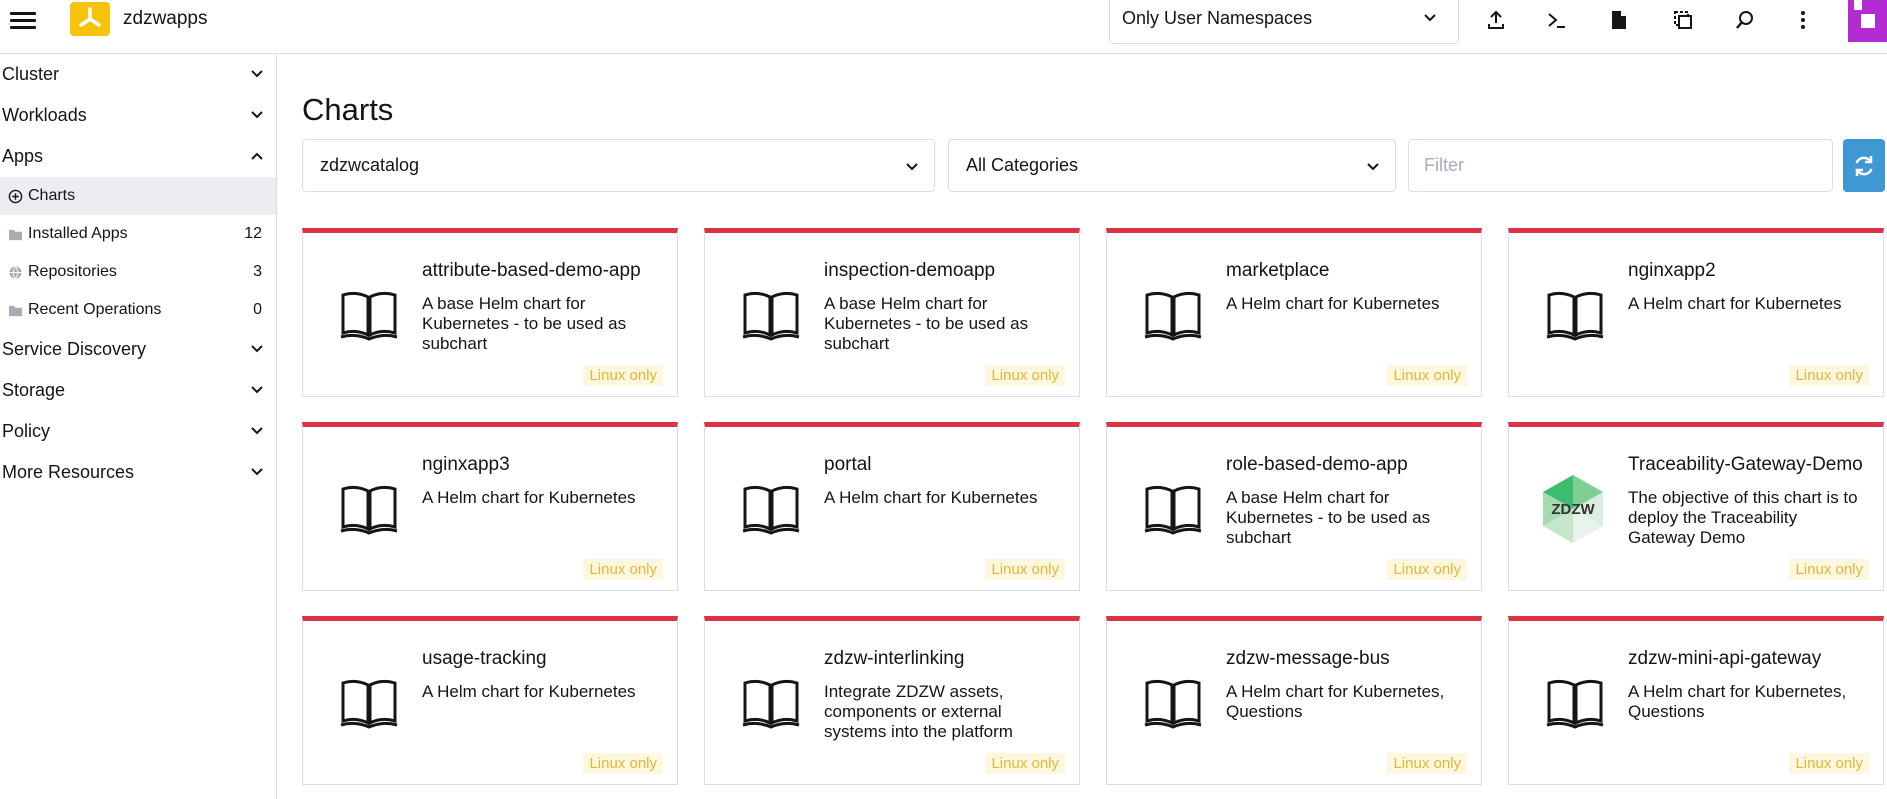  I want to click on globe-icon, so click(15, 272).